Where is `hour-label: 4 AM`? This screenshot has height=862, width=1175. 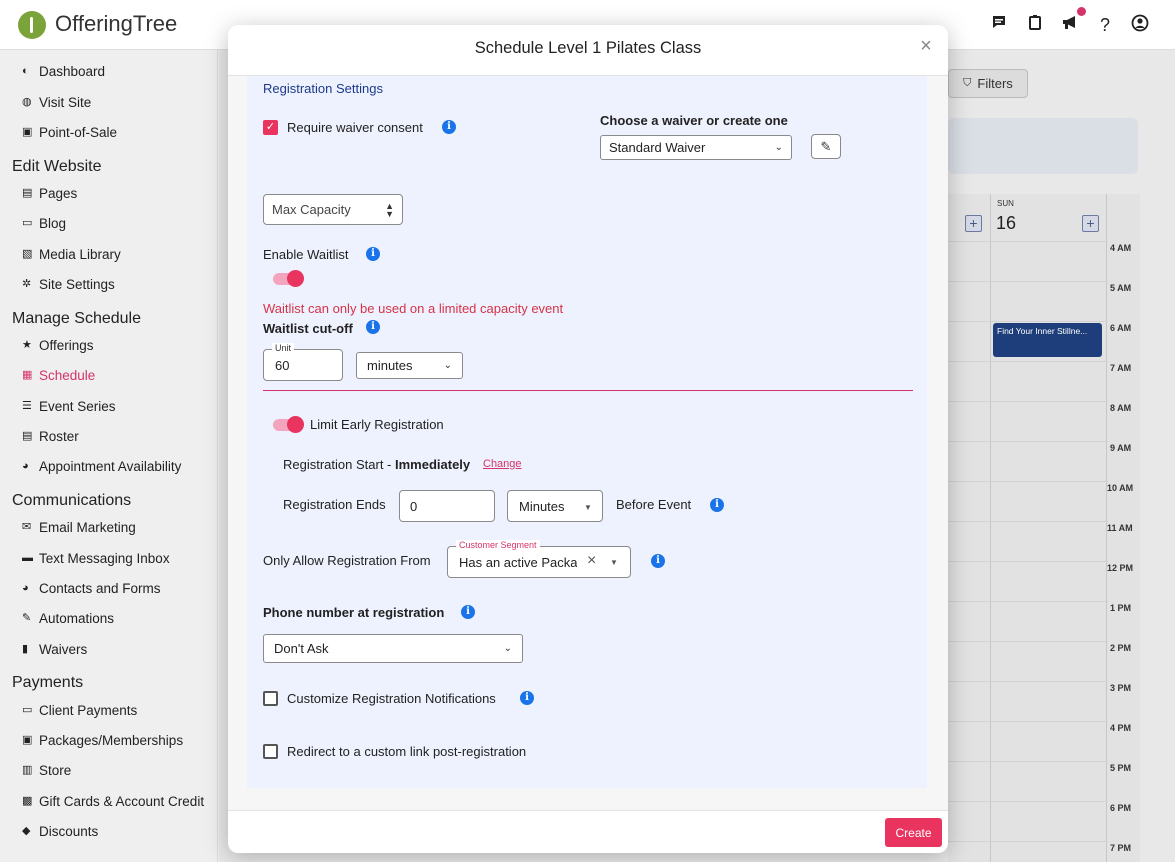
hour-label: 4 AM is located at coordinates (1121, 248).